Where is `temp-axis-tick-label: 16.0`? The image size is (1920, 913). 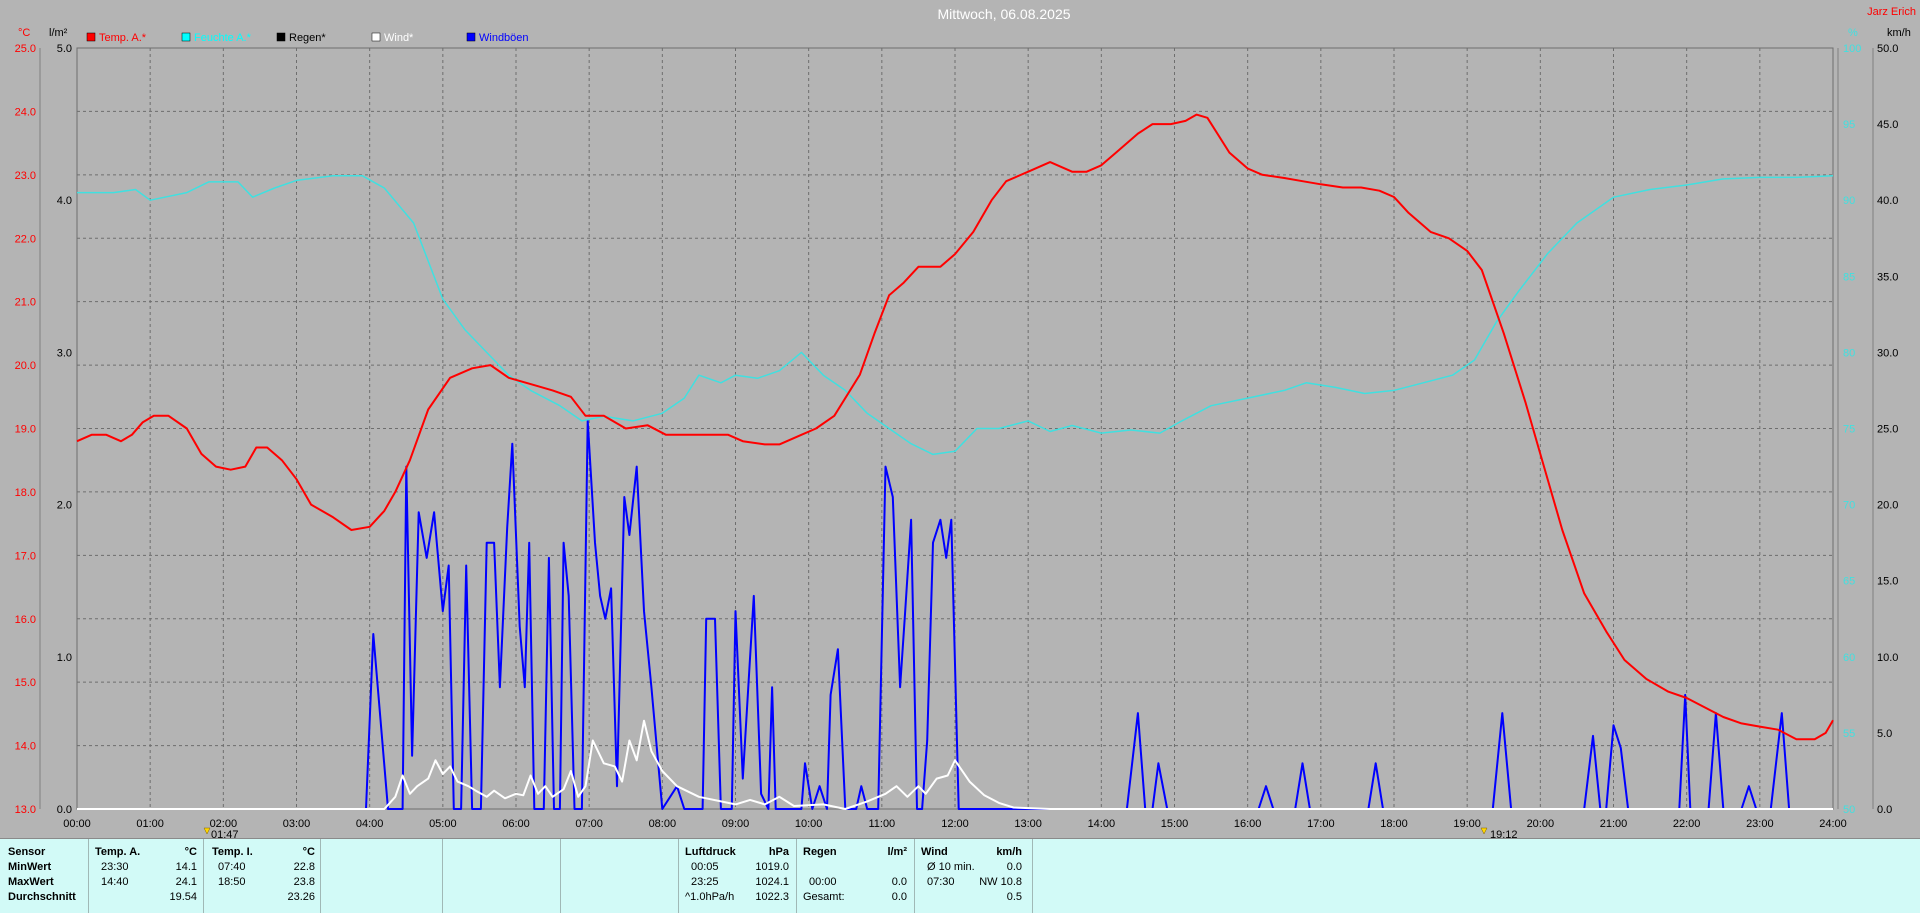 temp-axis-tick-label: 16.0 is located at coordinates (25, 620).